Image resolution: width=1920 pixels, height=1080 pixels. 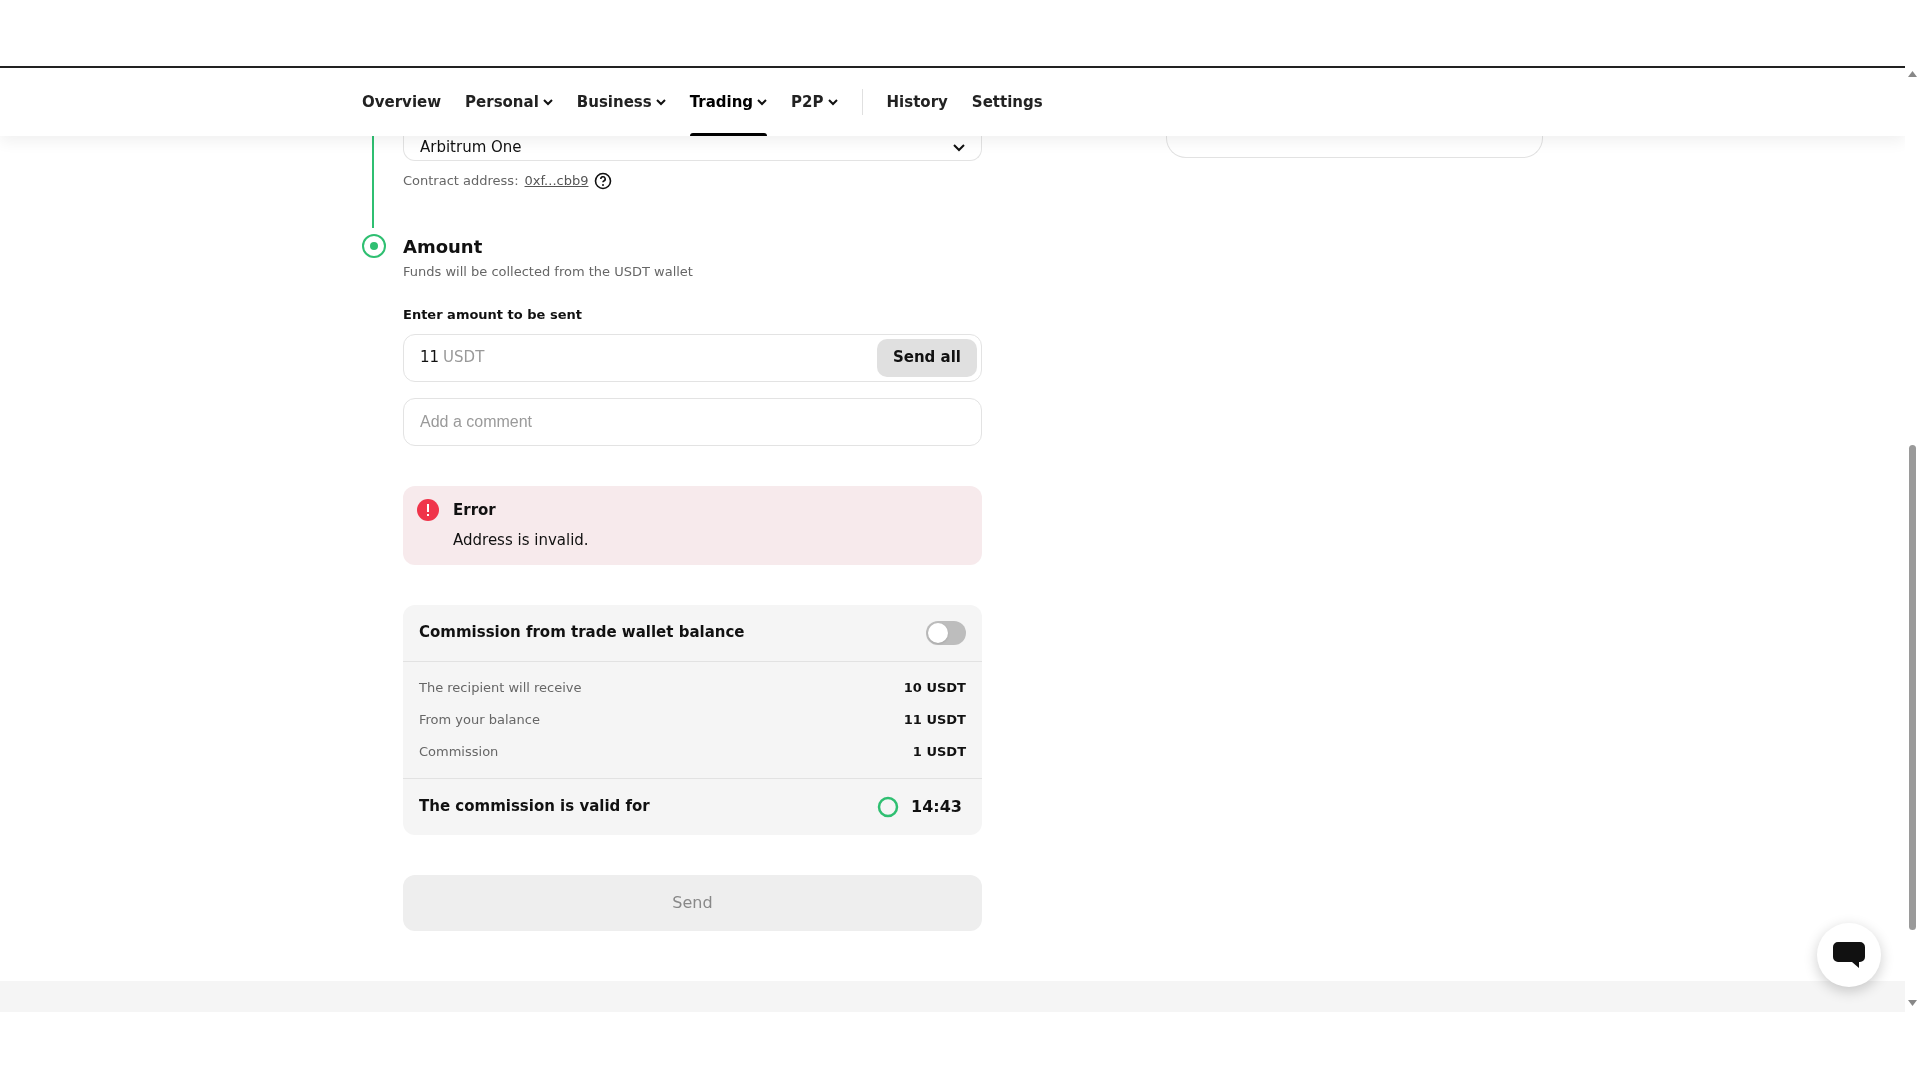 I want to click on amount-field: 11 USDT Send all, so click(x=692, y=357).